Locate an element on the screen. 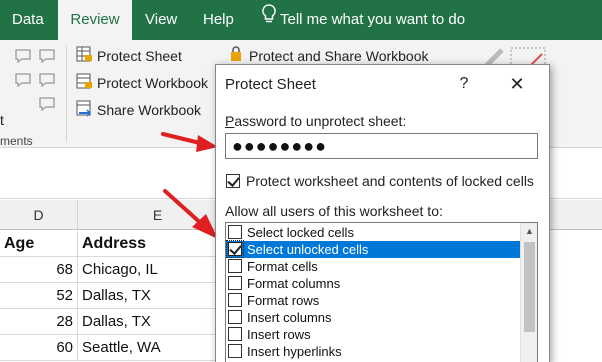 The height and width of the screenshot is (362, 602). tell-me-search: Tell me what you want to do is located at coordinates (363, 20).